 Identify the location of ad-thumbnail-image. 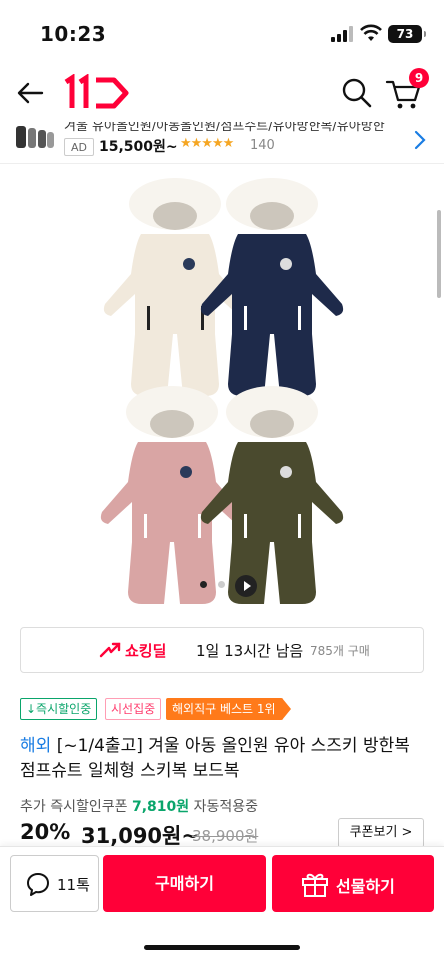
(35, 137).